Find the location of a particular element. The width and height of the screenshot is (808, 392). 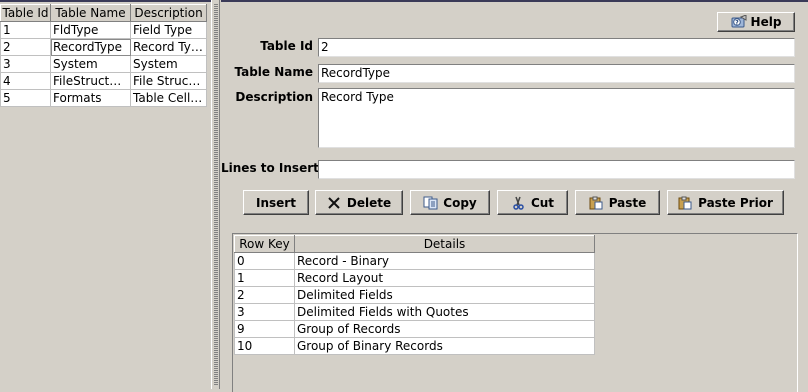

row-key-cell: 3 is located at coordinates (264, 312).